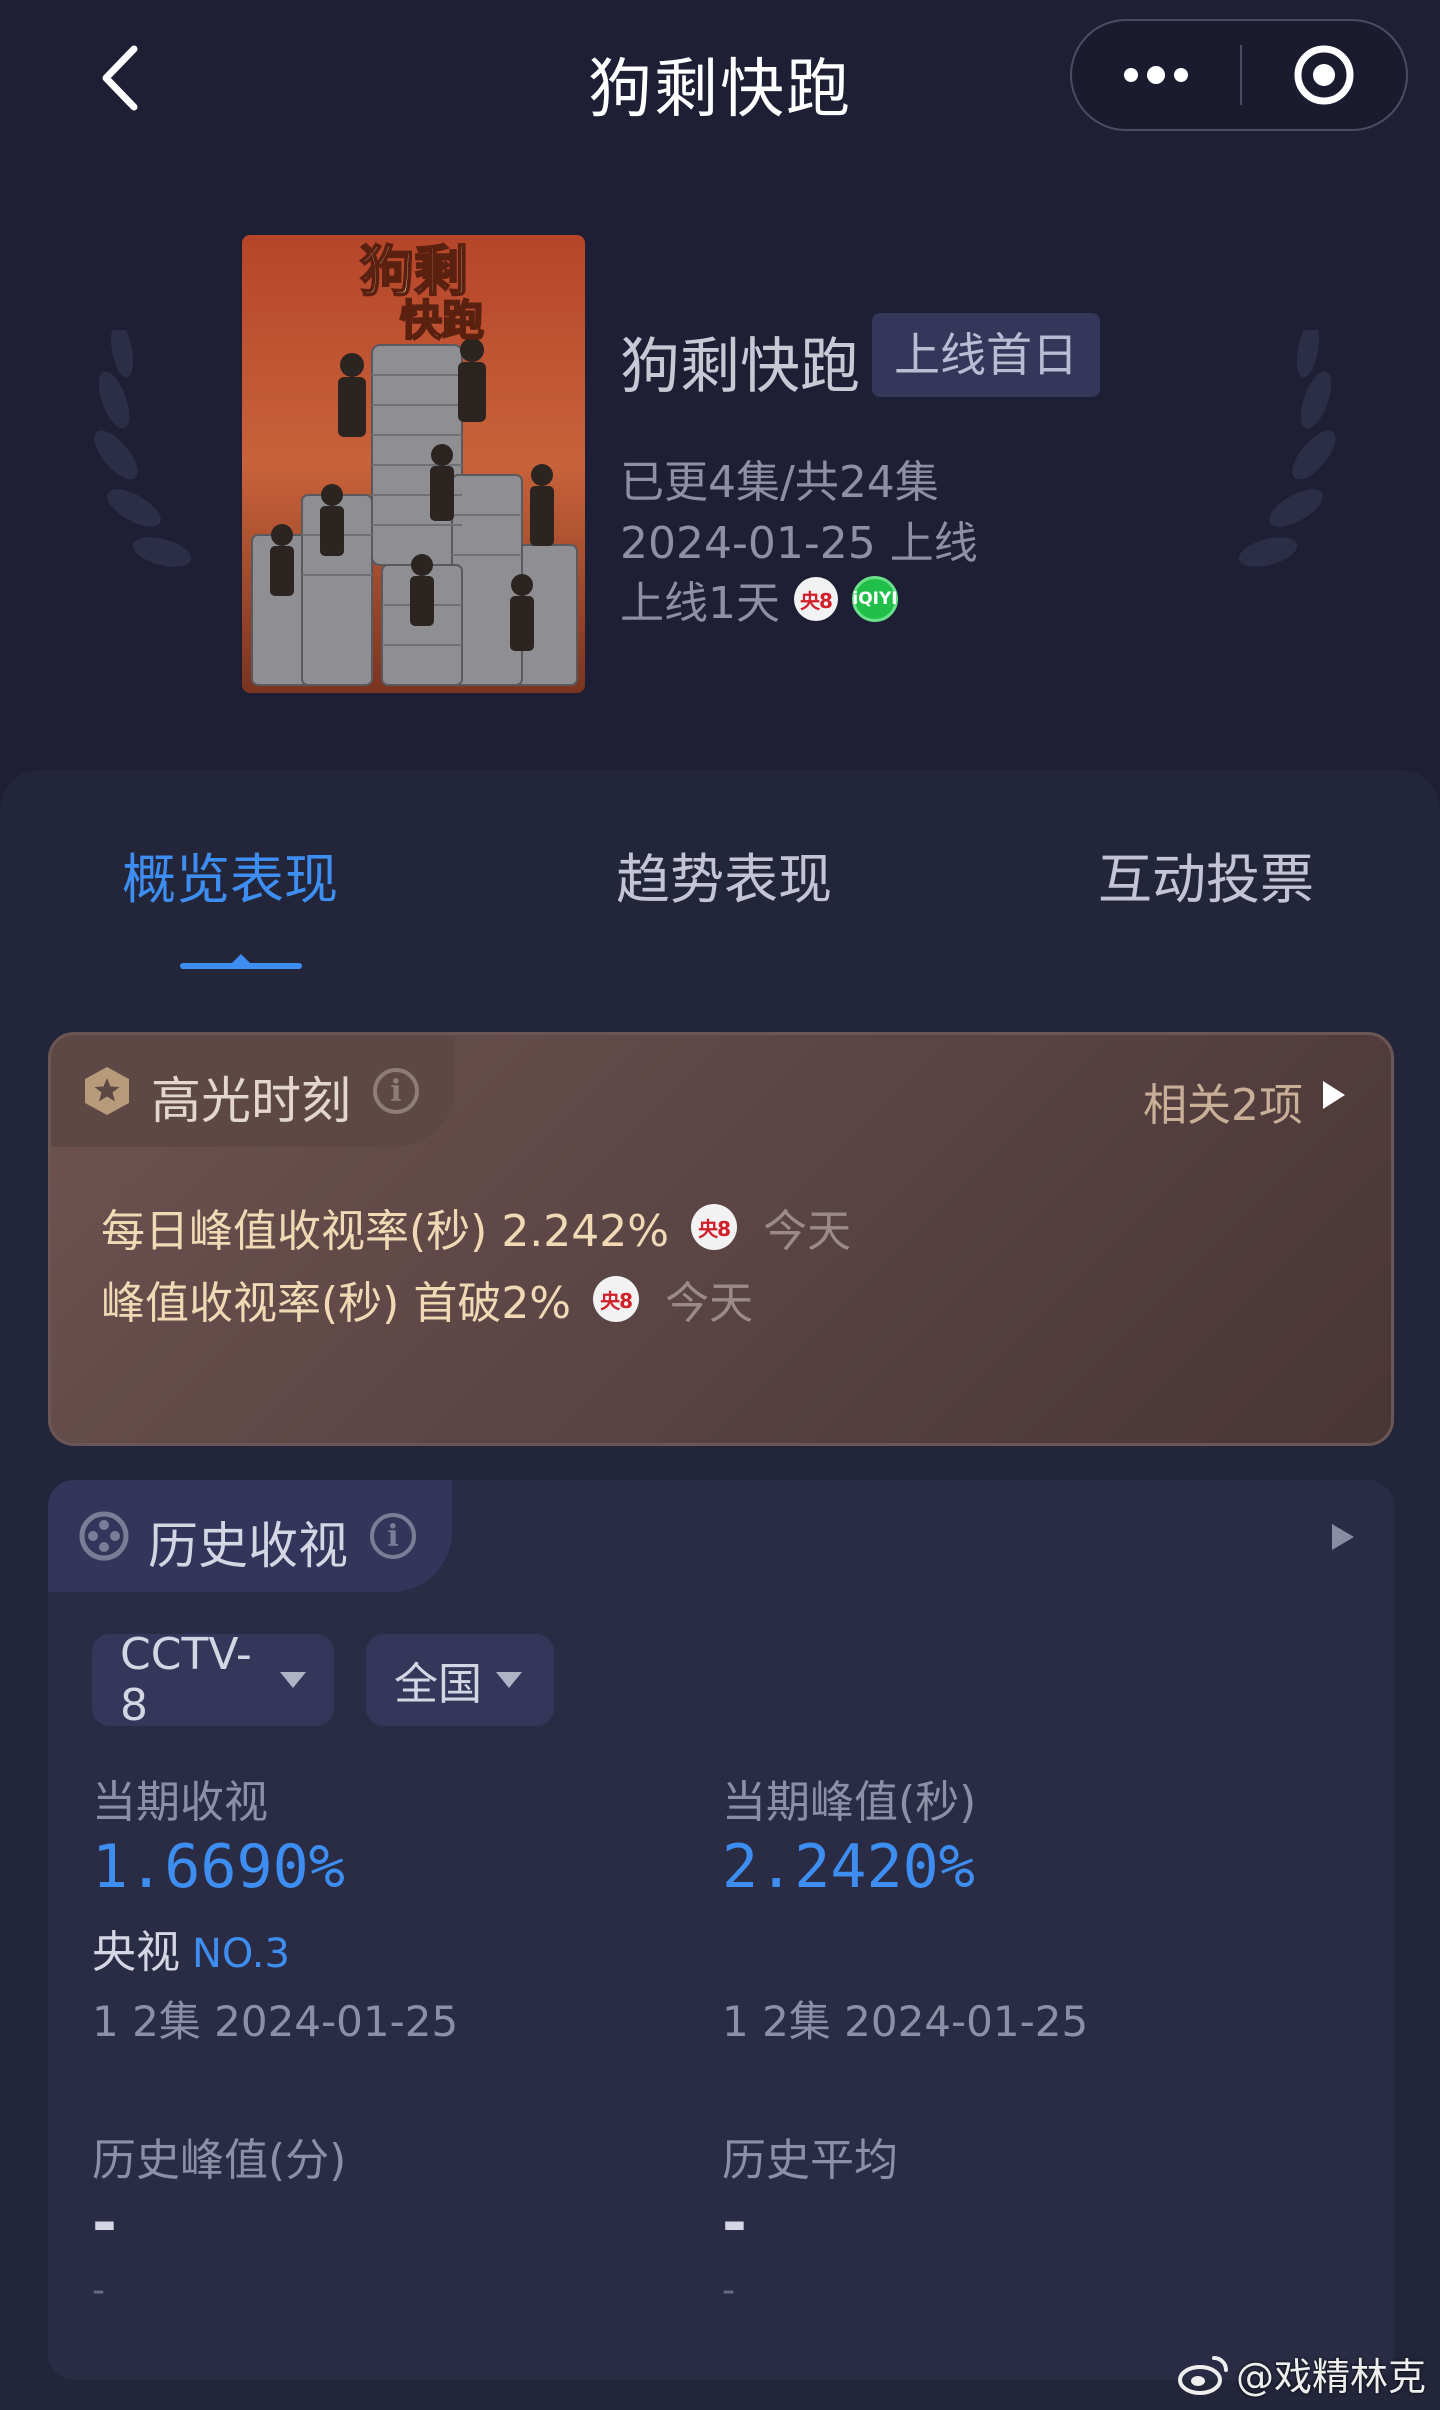 This screenshot has width=1440, height=2410. What do you see at coordinates (136, 1952) in the screenshot?
I see `rank-prefix: 央视` at bounding box center [136, 1952].